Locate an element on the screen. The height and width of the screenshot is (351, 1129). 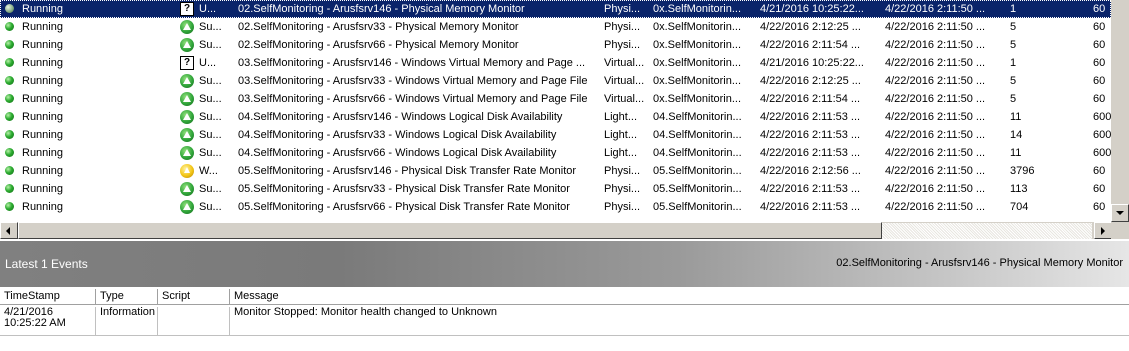
horizontal-scroll-track is located at coordinates (987, 231).